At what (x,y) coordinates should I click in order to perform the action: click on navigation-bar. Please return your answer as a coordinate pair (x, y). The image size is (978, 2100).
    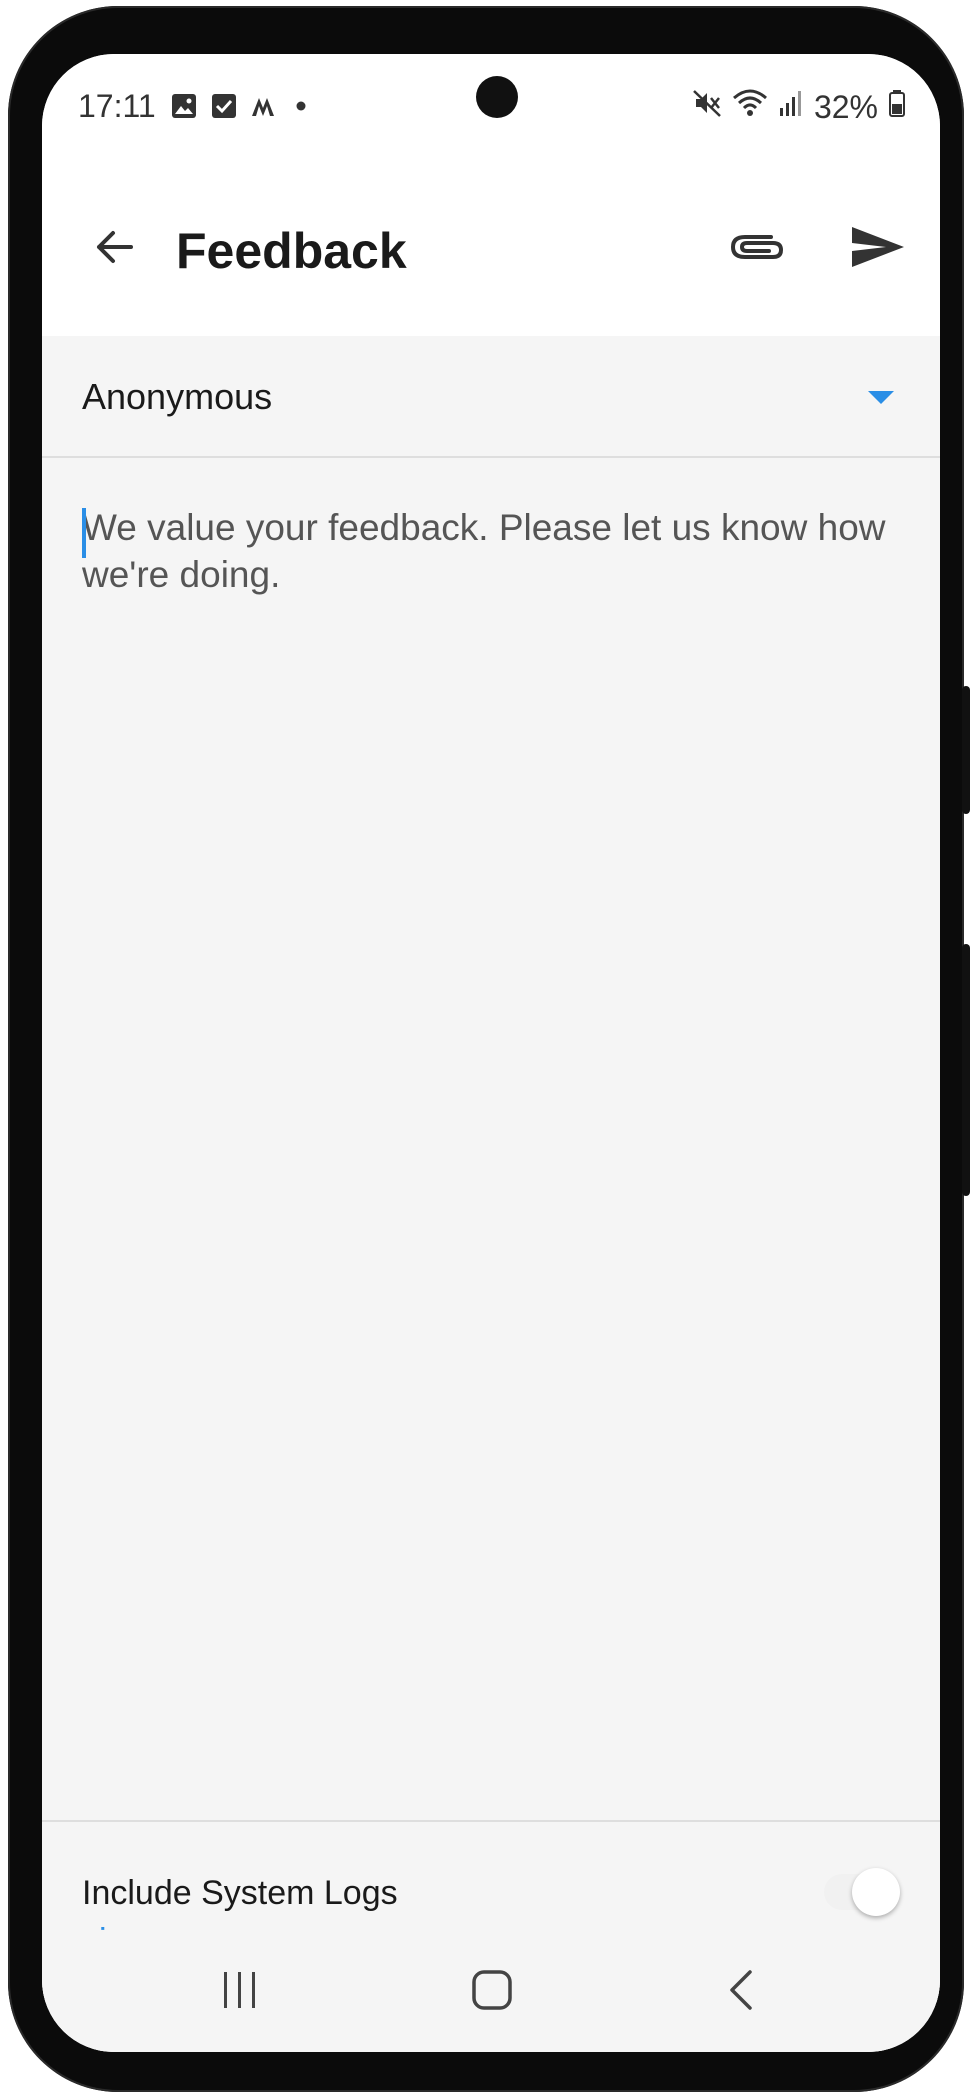
    Looking at the image, I should click on (491, 1992).